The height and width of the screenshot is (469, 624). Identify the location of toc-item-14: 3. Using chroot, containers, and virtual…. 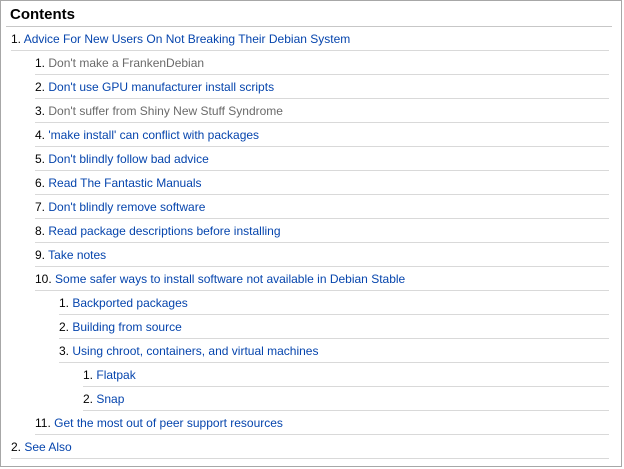
(334, 351).